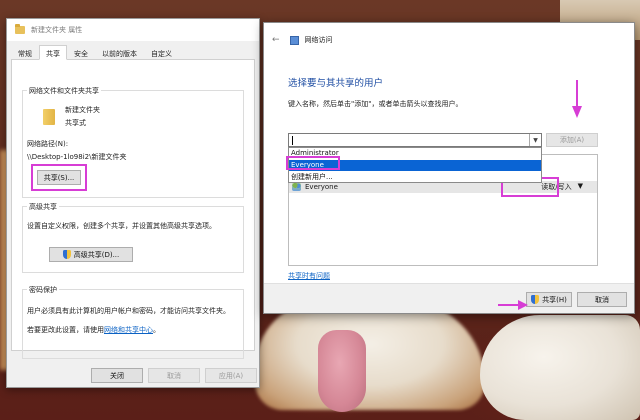  I want to click on user-name: Everyone, so click(321, 187).